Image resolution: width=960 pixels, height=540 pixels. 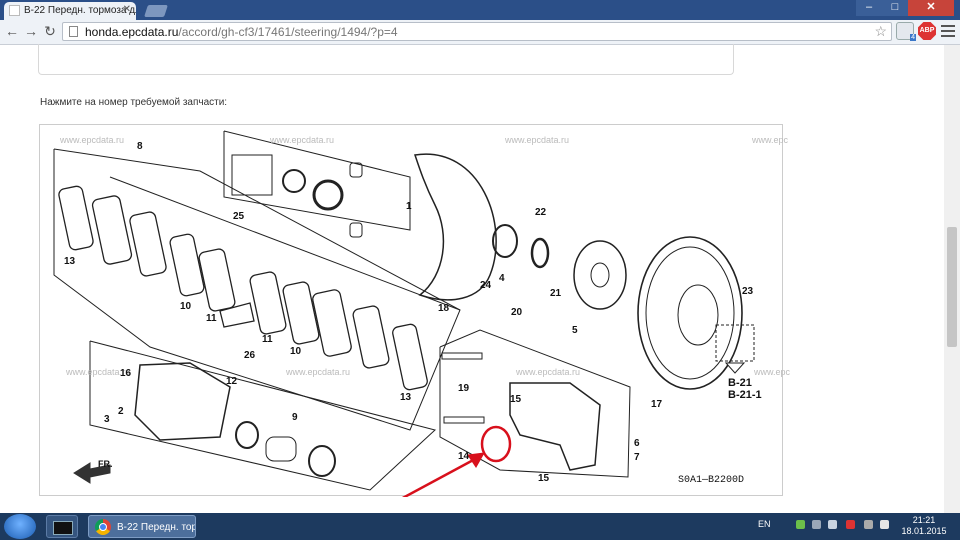 What do you see at coordinates (480, 10) in the screenshot?
I see `tab-strip: B-22 Передн. тормоза дл ✕ – □ ✕` at bounding box center [480, 10].